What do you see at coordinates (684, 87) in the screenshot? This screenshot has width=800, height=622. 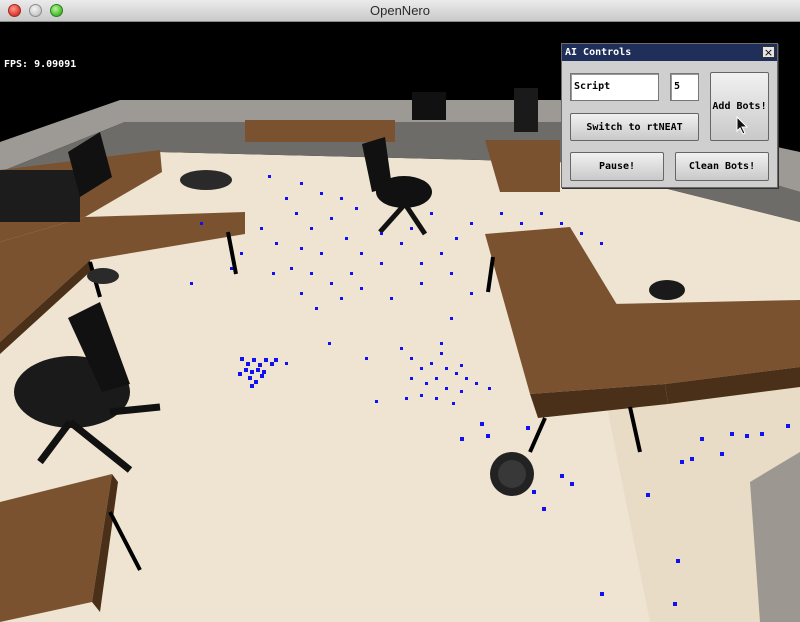 I see `bot-count-input: 5` at bounding box center [684, 87].